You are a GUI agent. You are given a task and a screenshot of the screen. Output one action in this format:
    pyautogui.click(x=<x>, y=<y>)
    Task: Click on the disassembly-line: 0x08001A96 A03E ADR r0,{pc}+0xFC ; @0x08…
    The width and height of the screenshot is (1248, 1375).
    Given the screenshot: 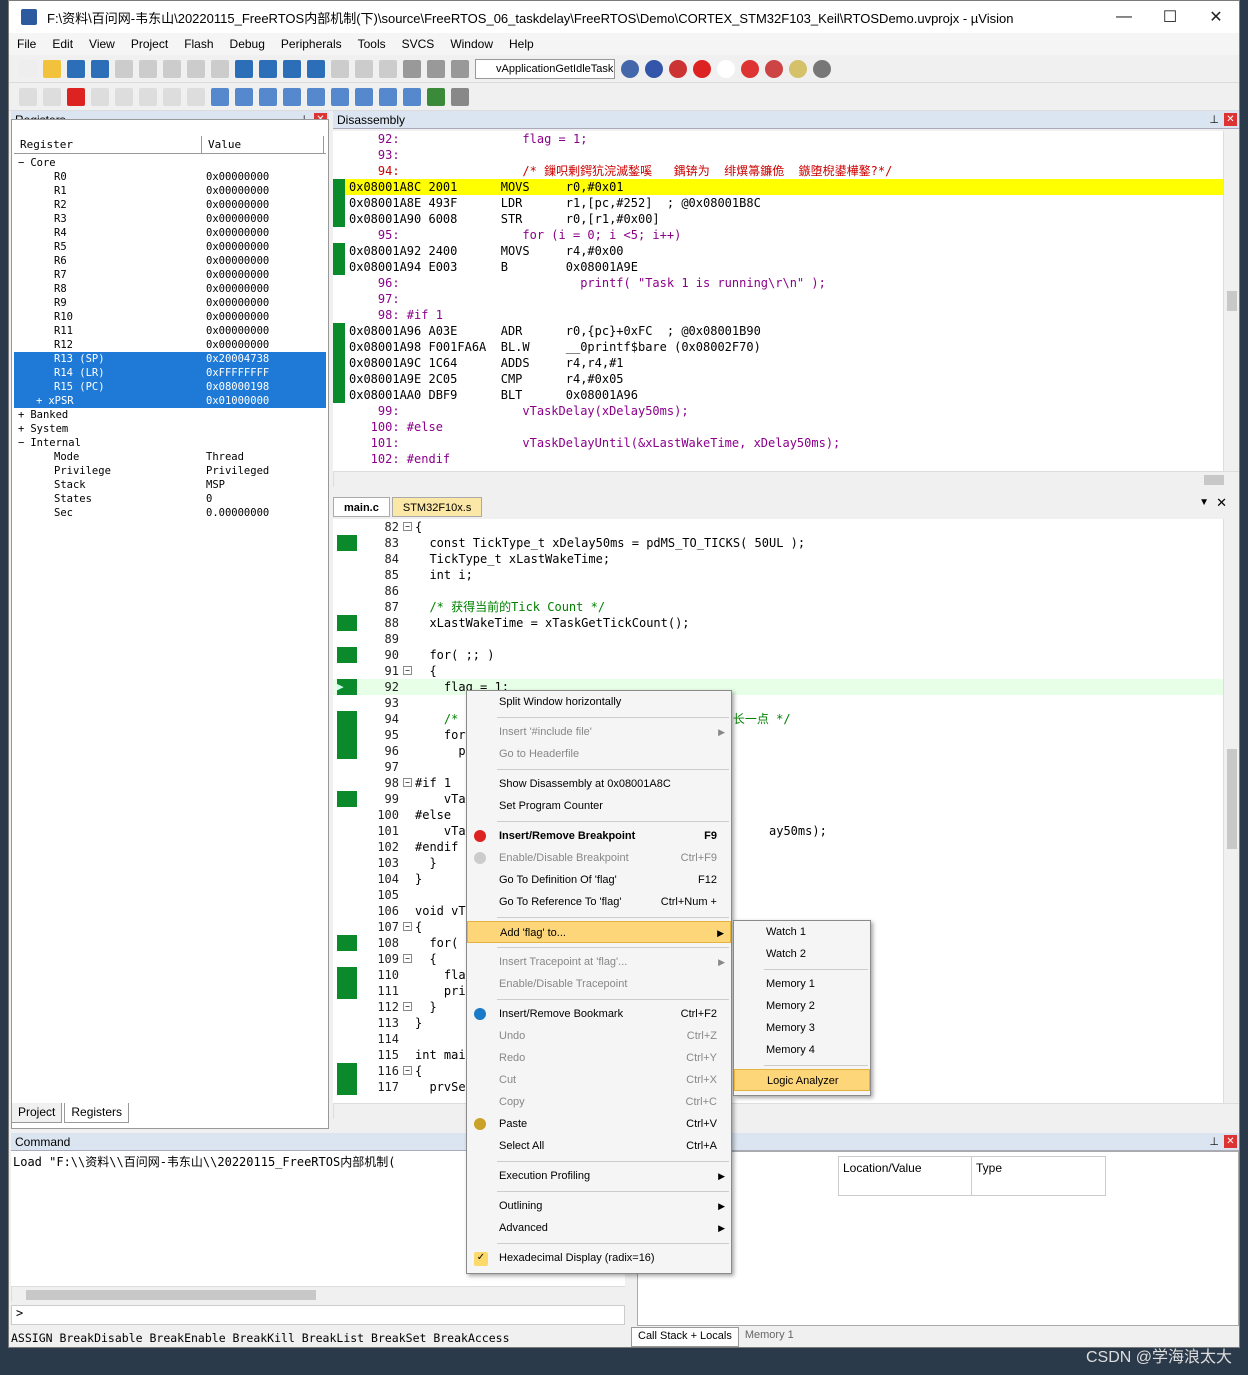 What is the action you would take?
    pyautogui.click(x=778, y=331)
    